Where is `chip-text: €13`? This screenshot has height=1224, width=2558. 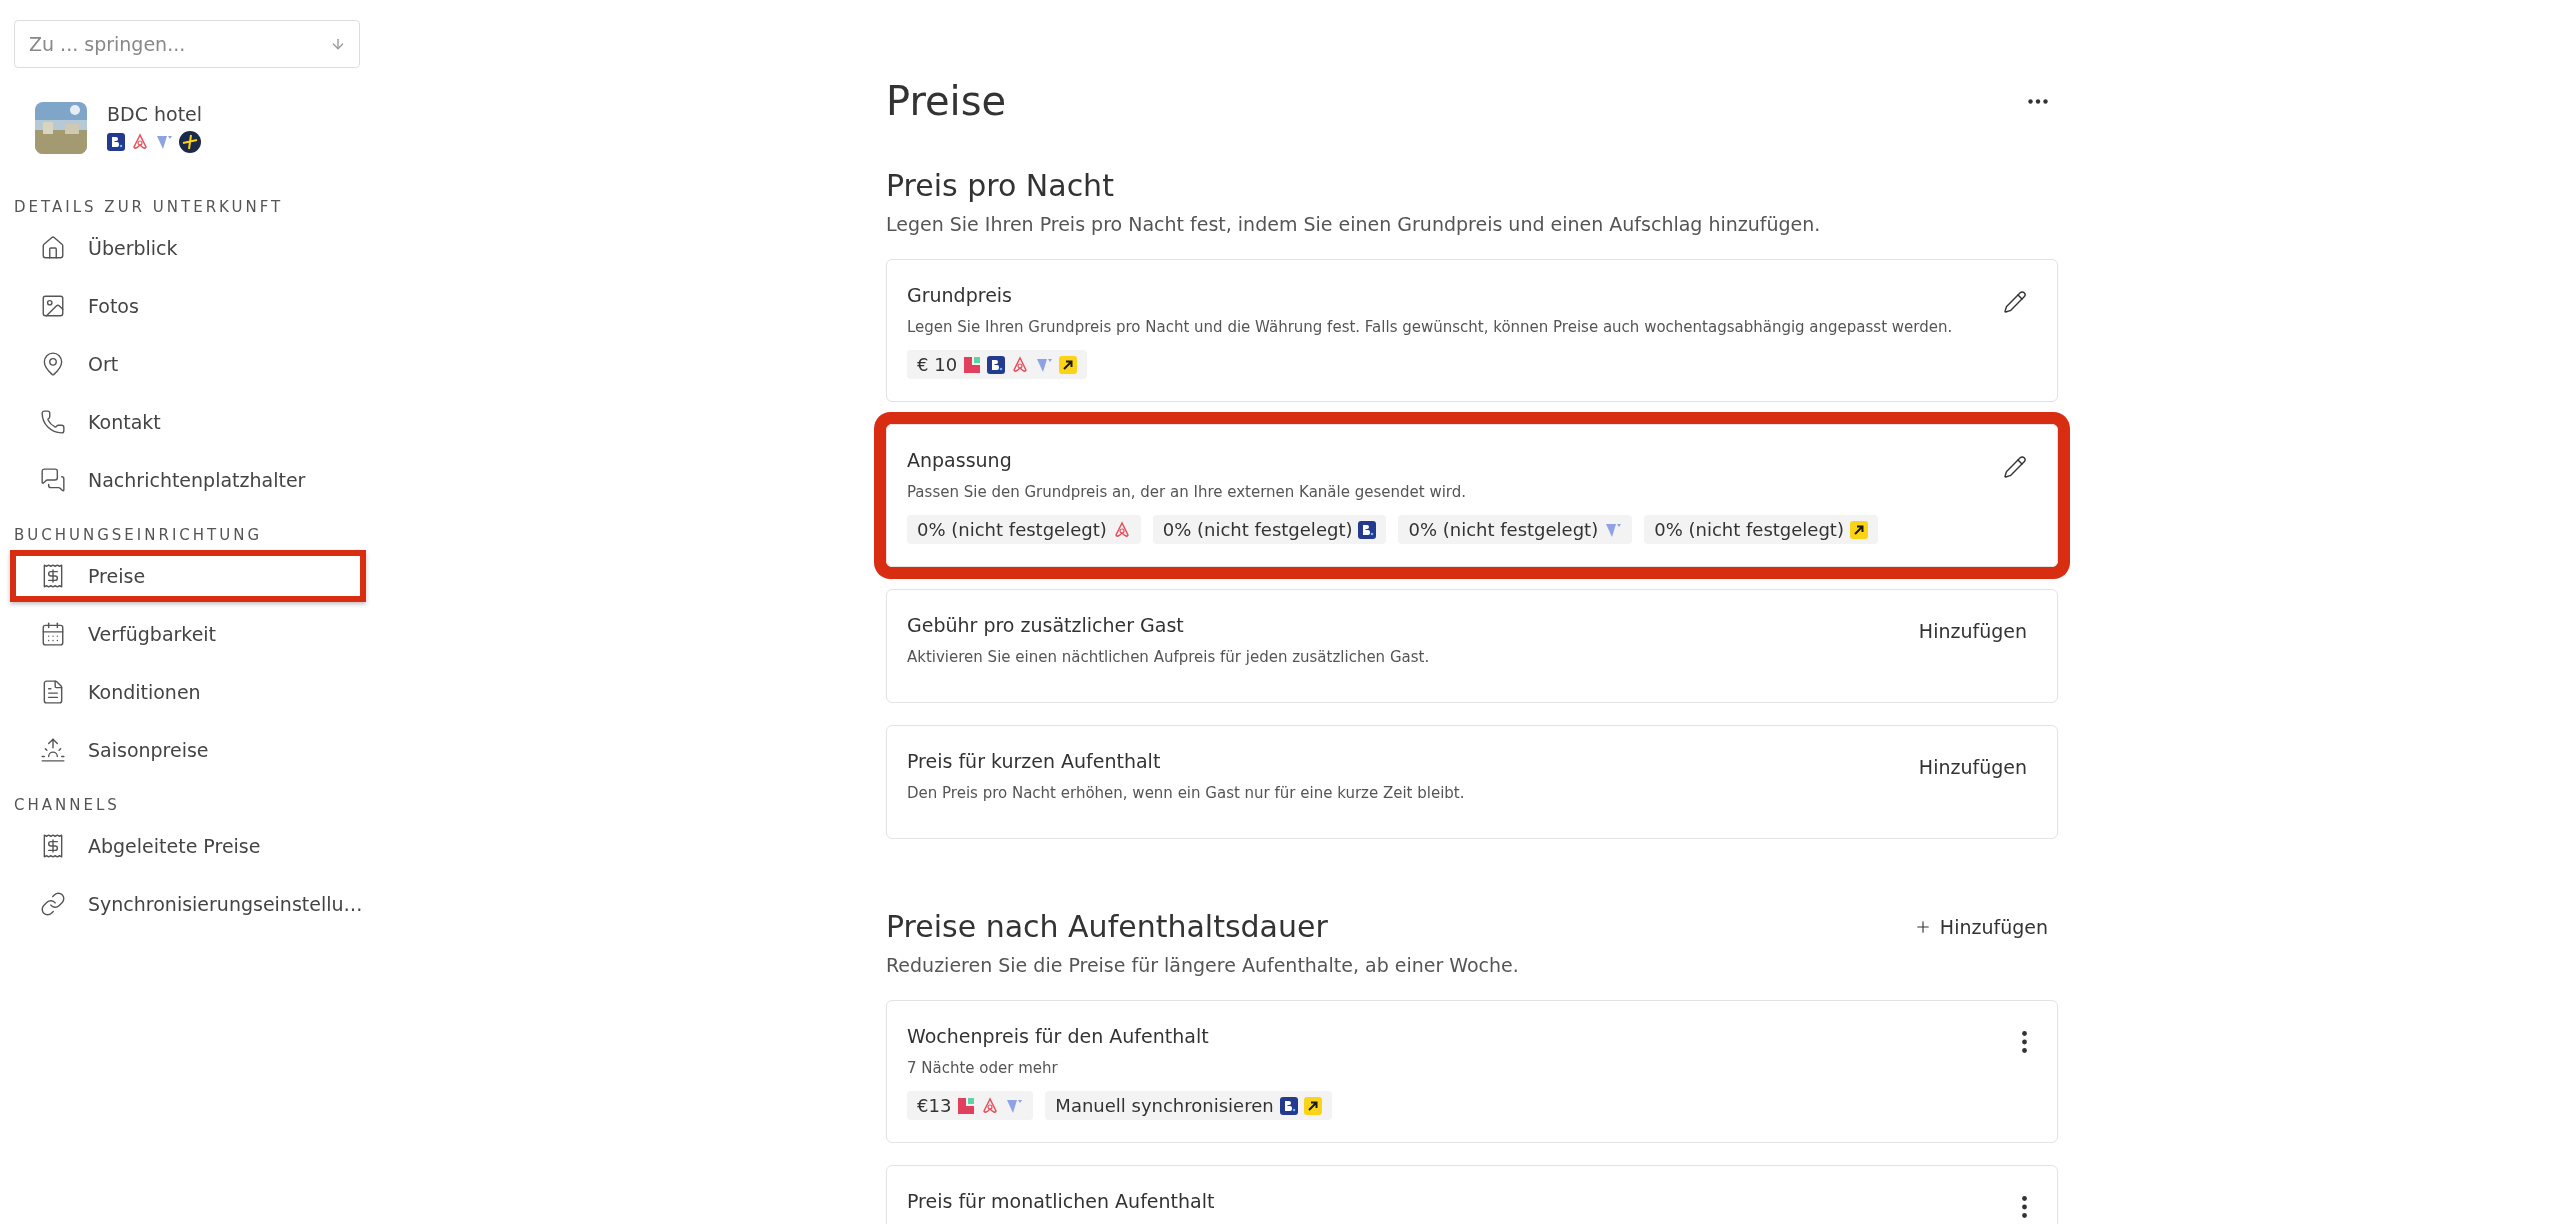
chip-text: €13 is located at coordinates (934, 1105).